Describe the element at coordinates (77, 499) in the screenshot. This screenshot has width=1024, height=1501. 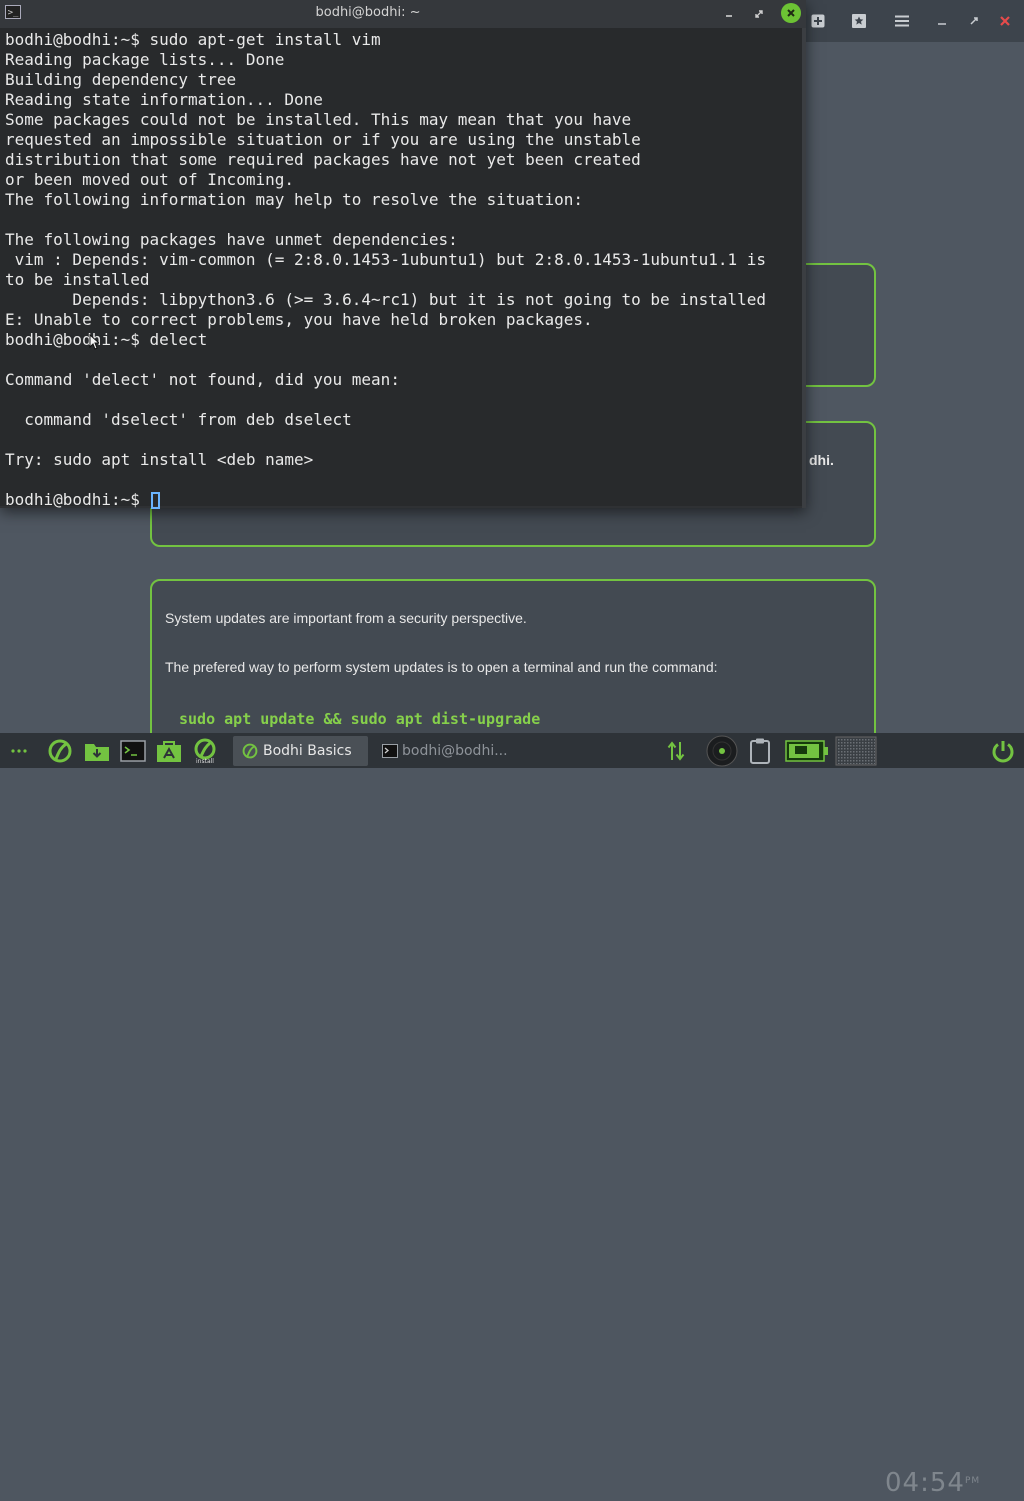
I see `shell-prompt: bodhi@bodhi:~$` at that location.